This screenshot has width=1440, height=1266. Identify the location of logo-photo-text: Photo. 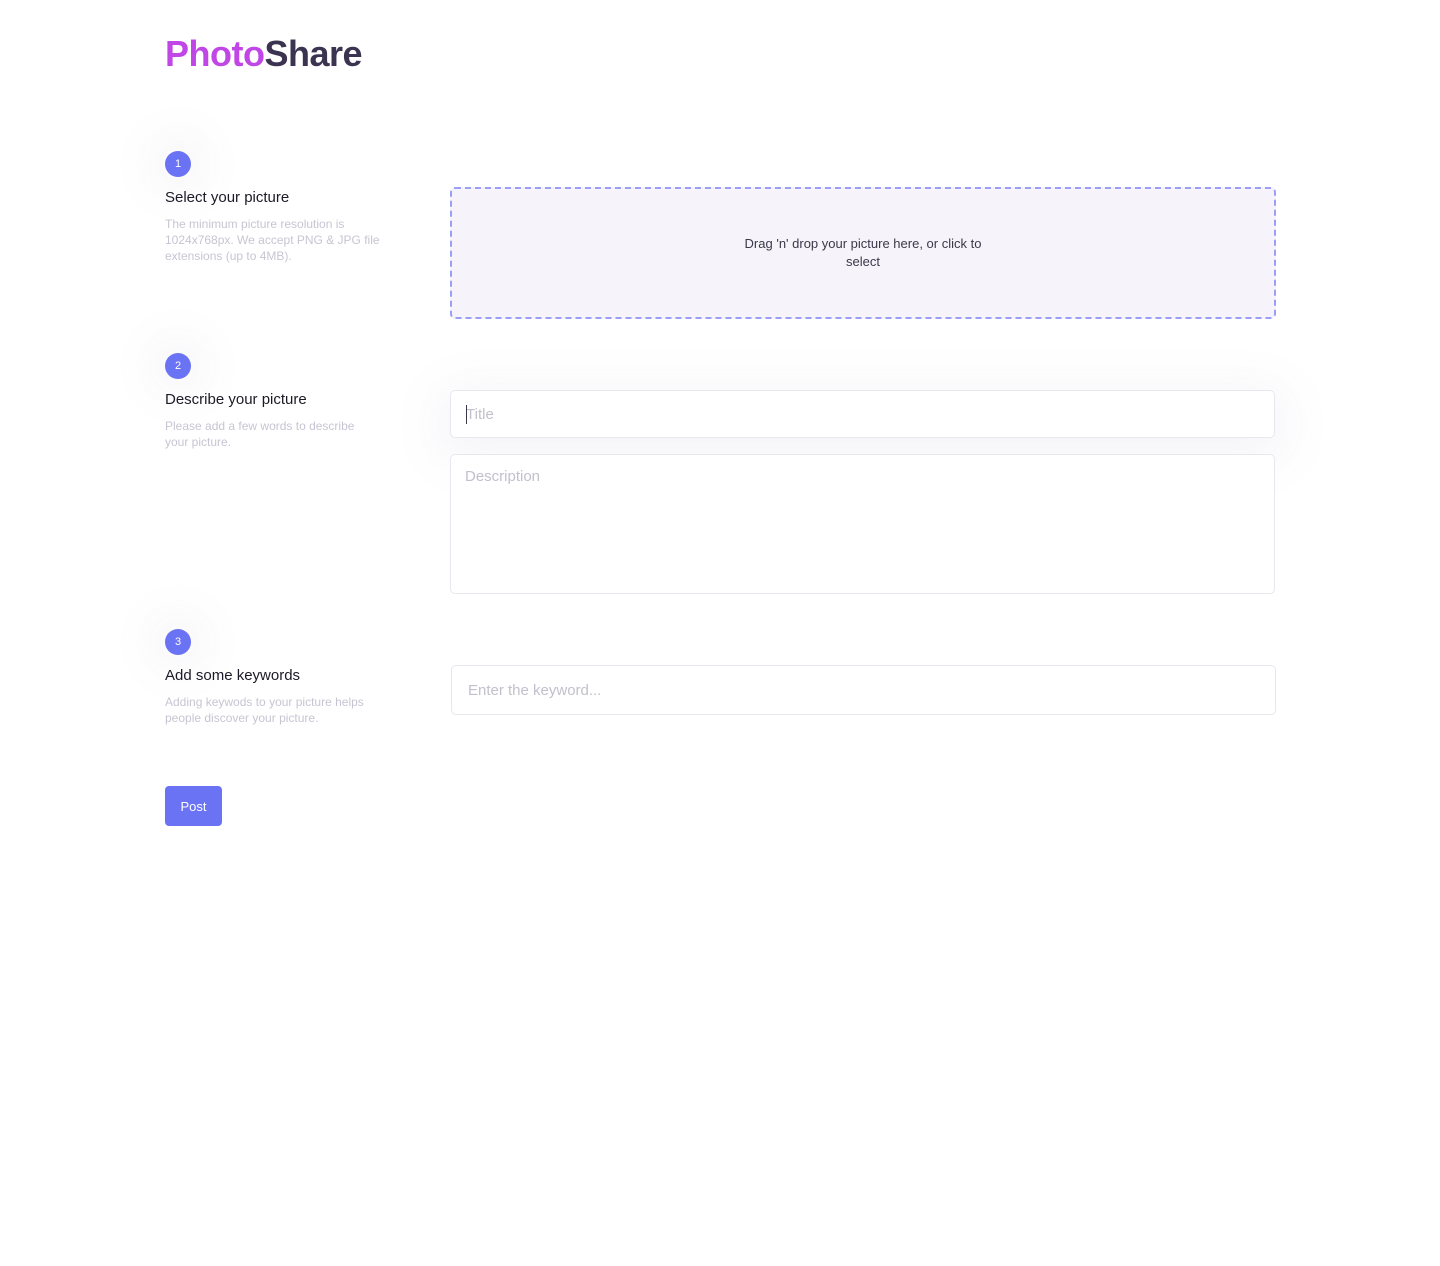
(215, 53).